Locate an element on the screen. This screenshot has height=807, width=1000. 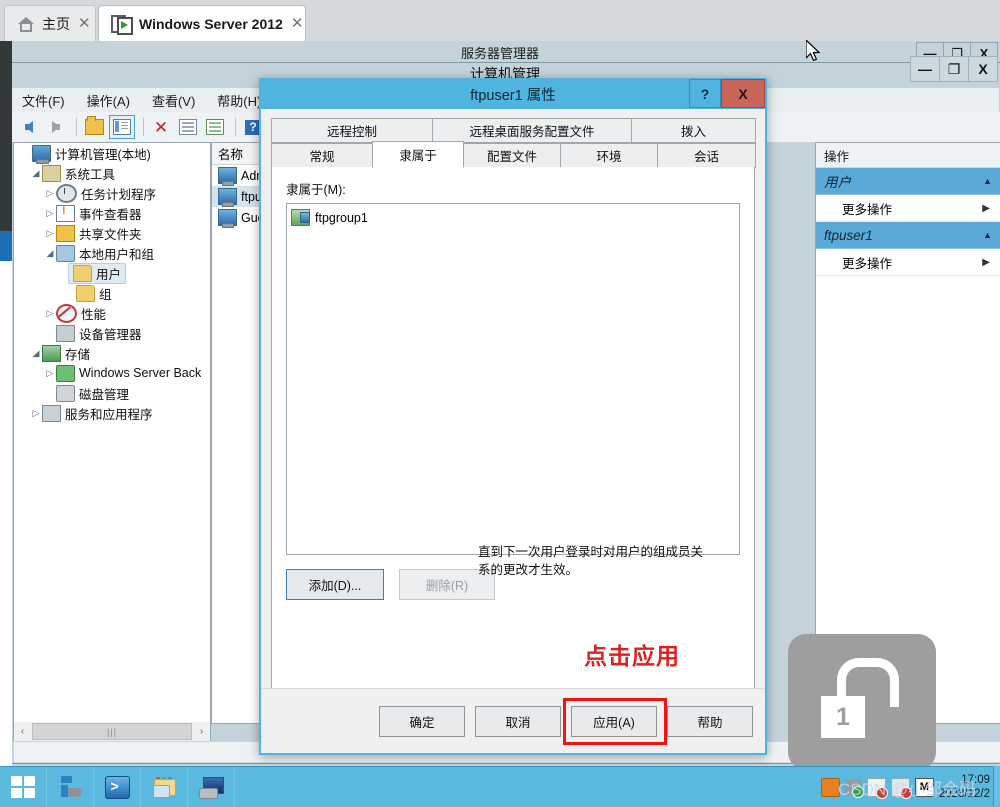
menu-action: 操作(A) is located at coordinates (108, 100).